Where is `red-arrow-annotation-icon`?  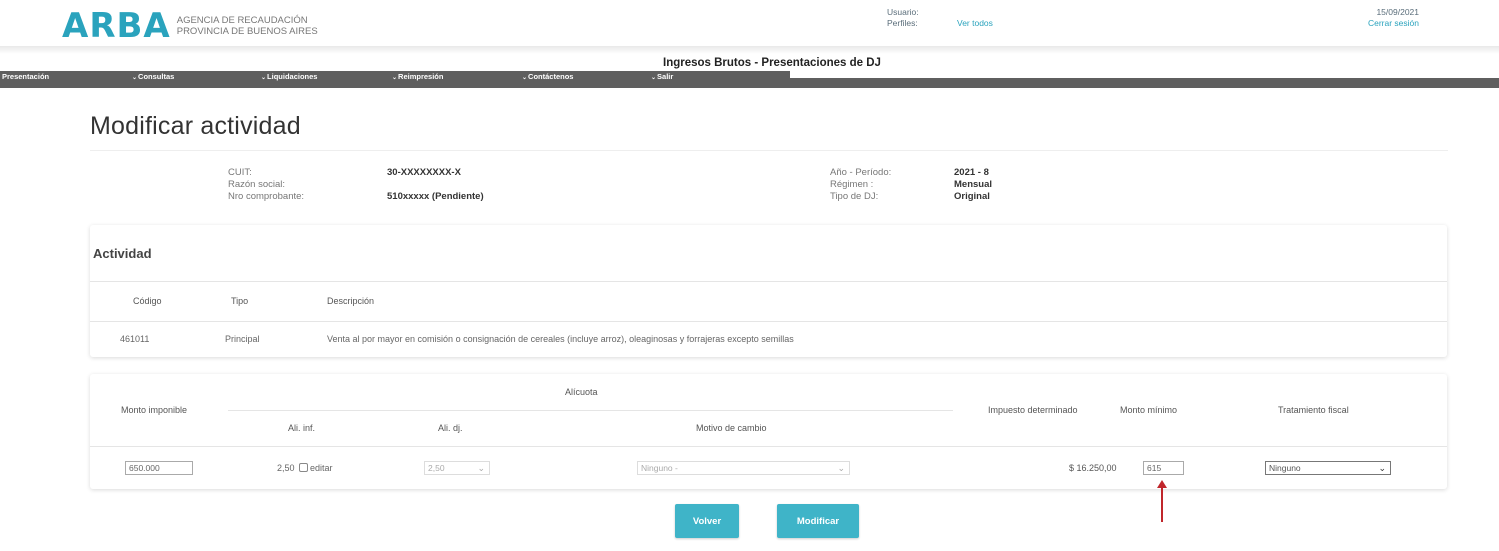
red-arrow-annotation-icon is located at coordinates (1162, 501).